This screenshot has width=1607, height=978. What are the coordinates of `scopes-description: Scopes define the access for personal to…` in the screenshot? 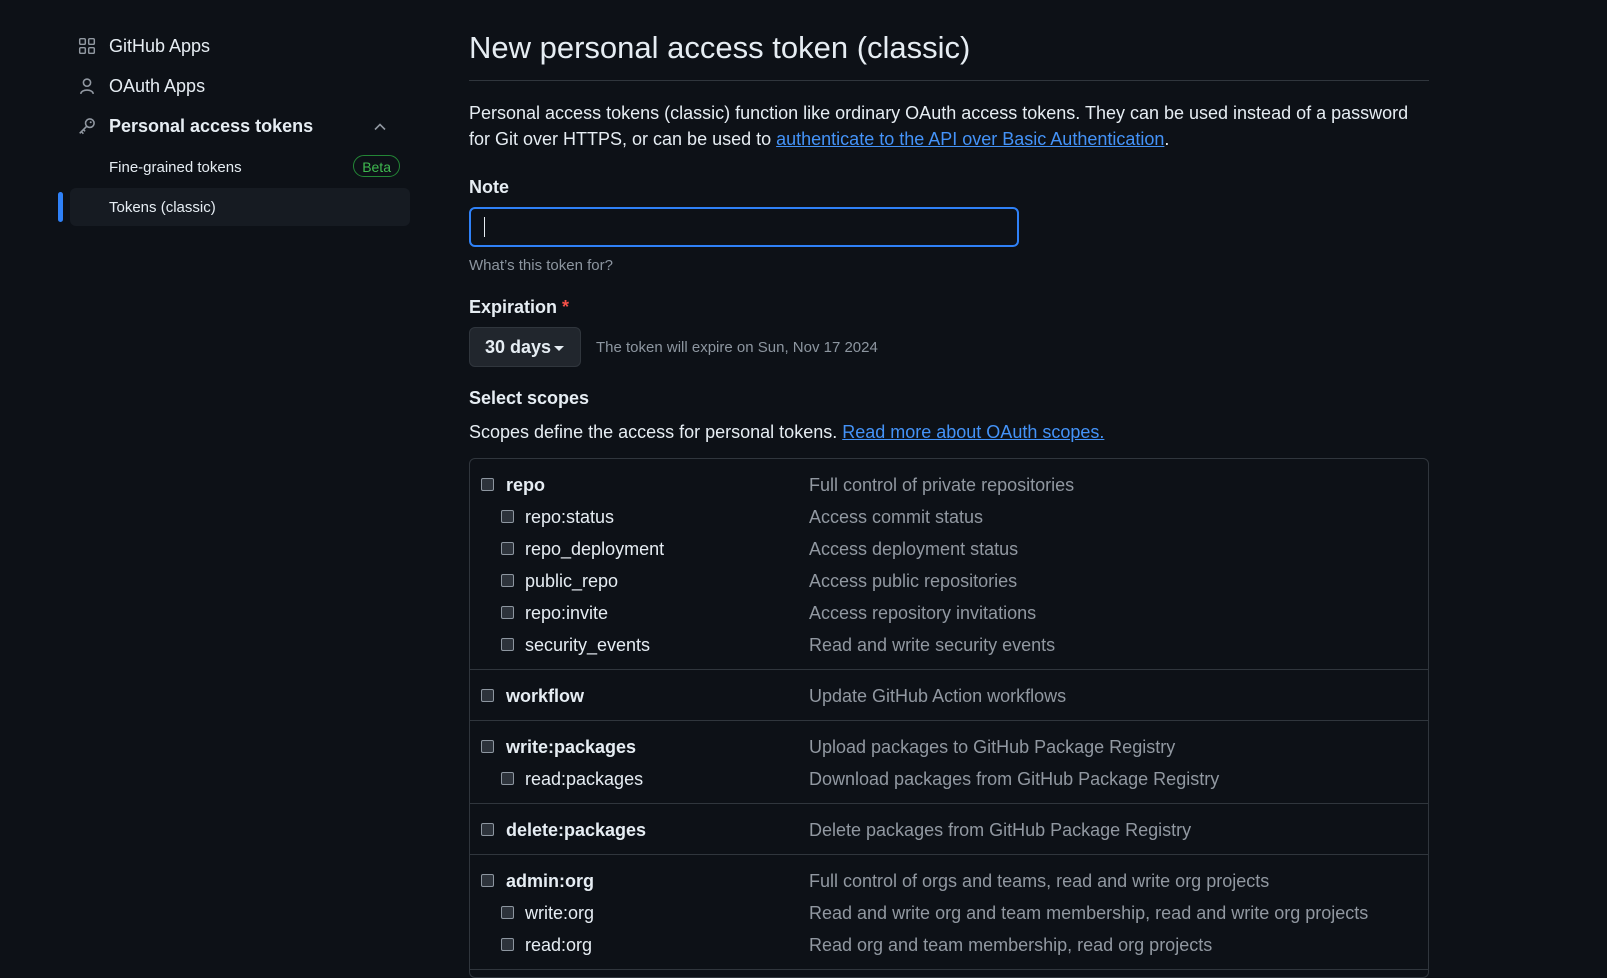 It's located at (786, 432).